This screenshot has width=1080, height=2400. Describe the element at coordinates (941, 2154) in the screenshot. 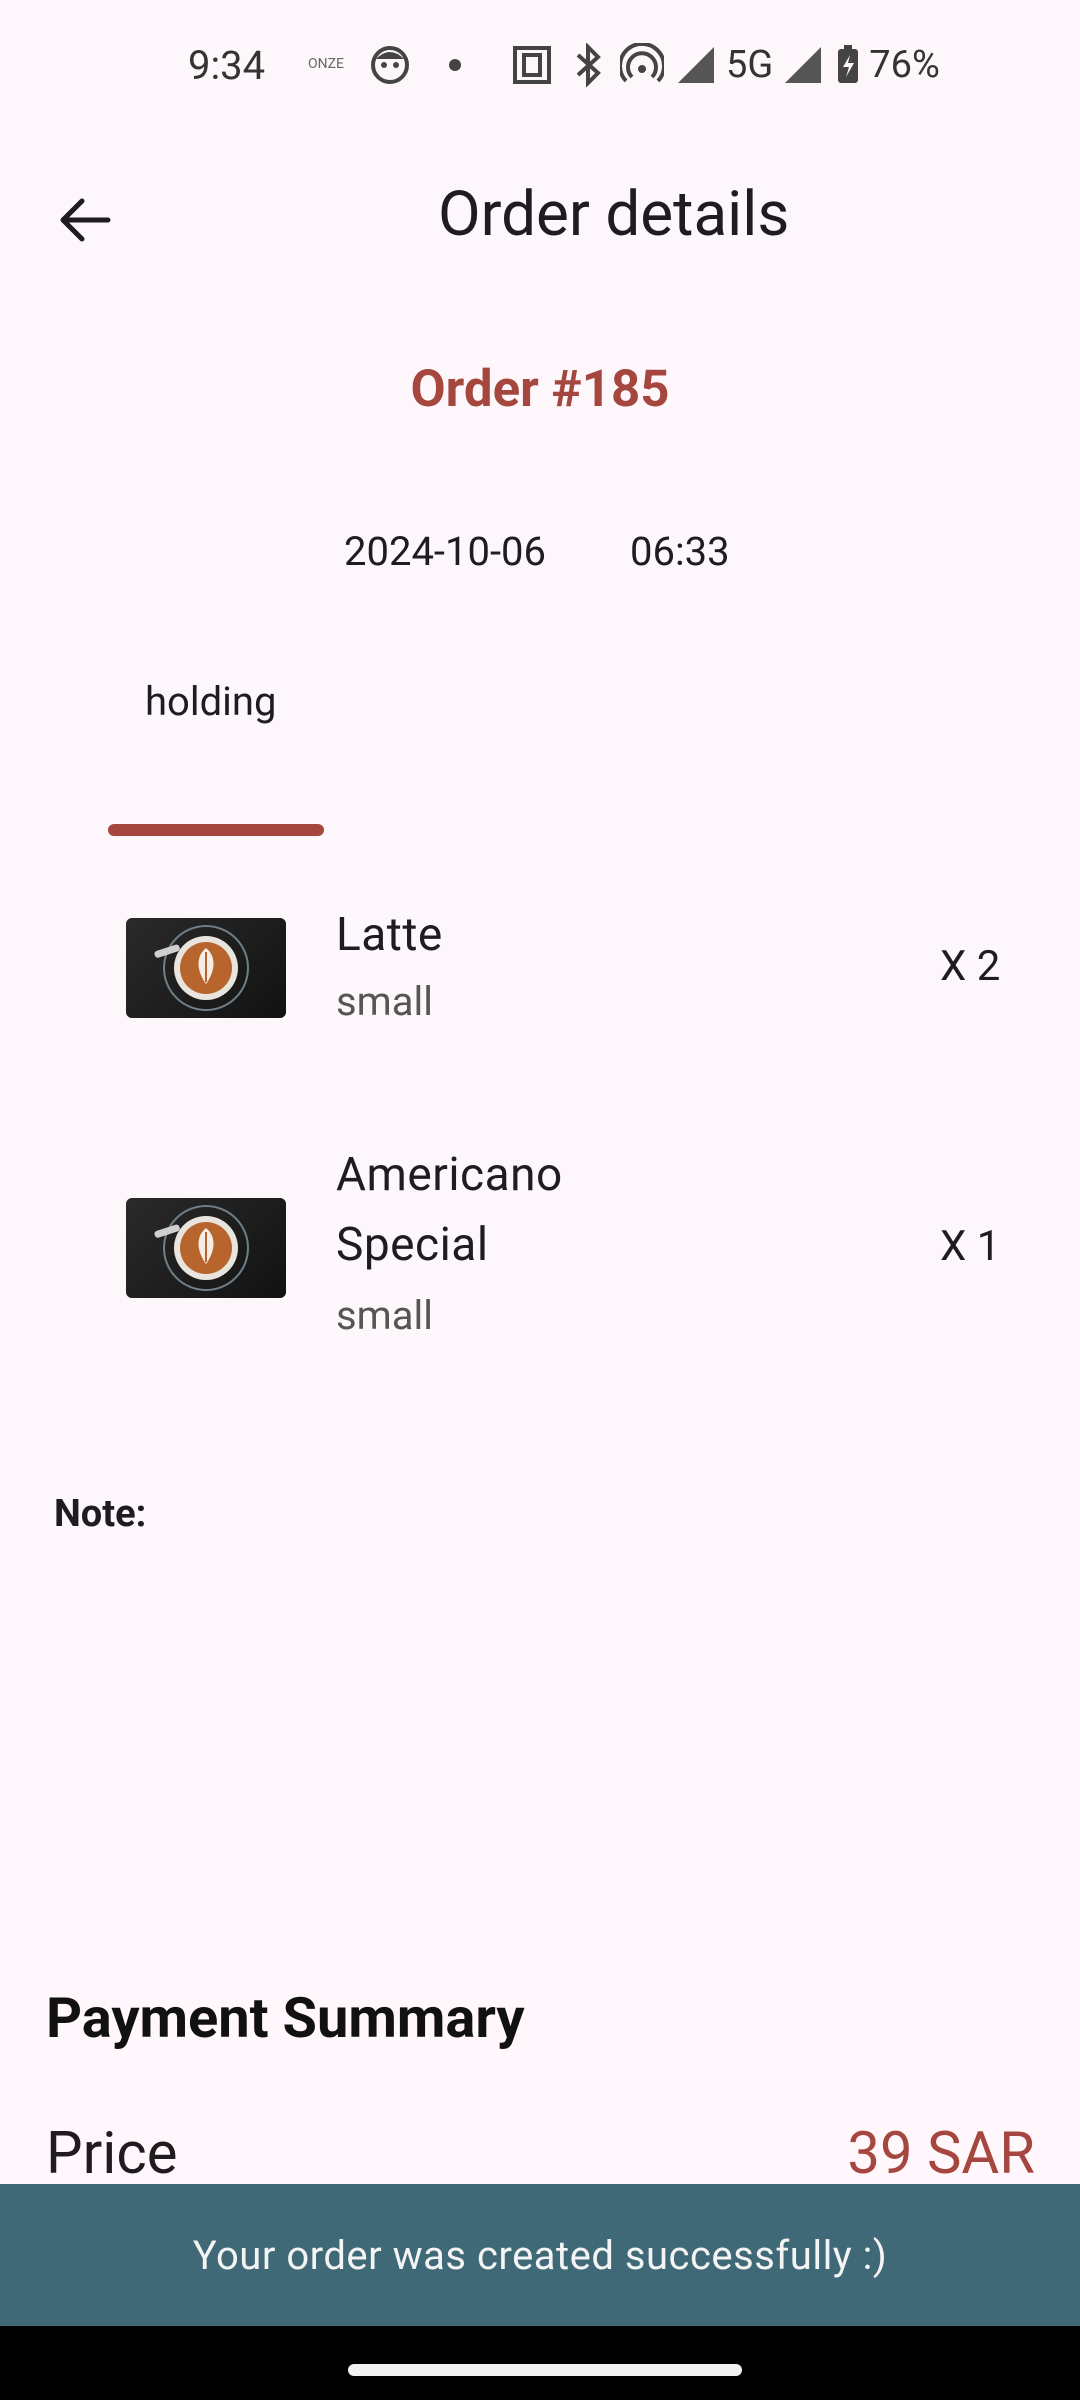

I see `price-value: 39 SAR` at that location.